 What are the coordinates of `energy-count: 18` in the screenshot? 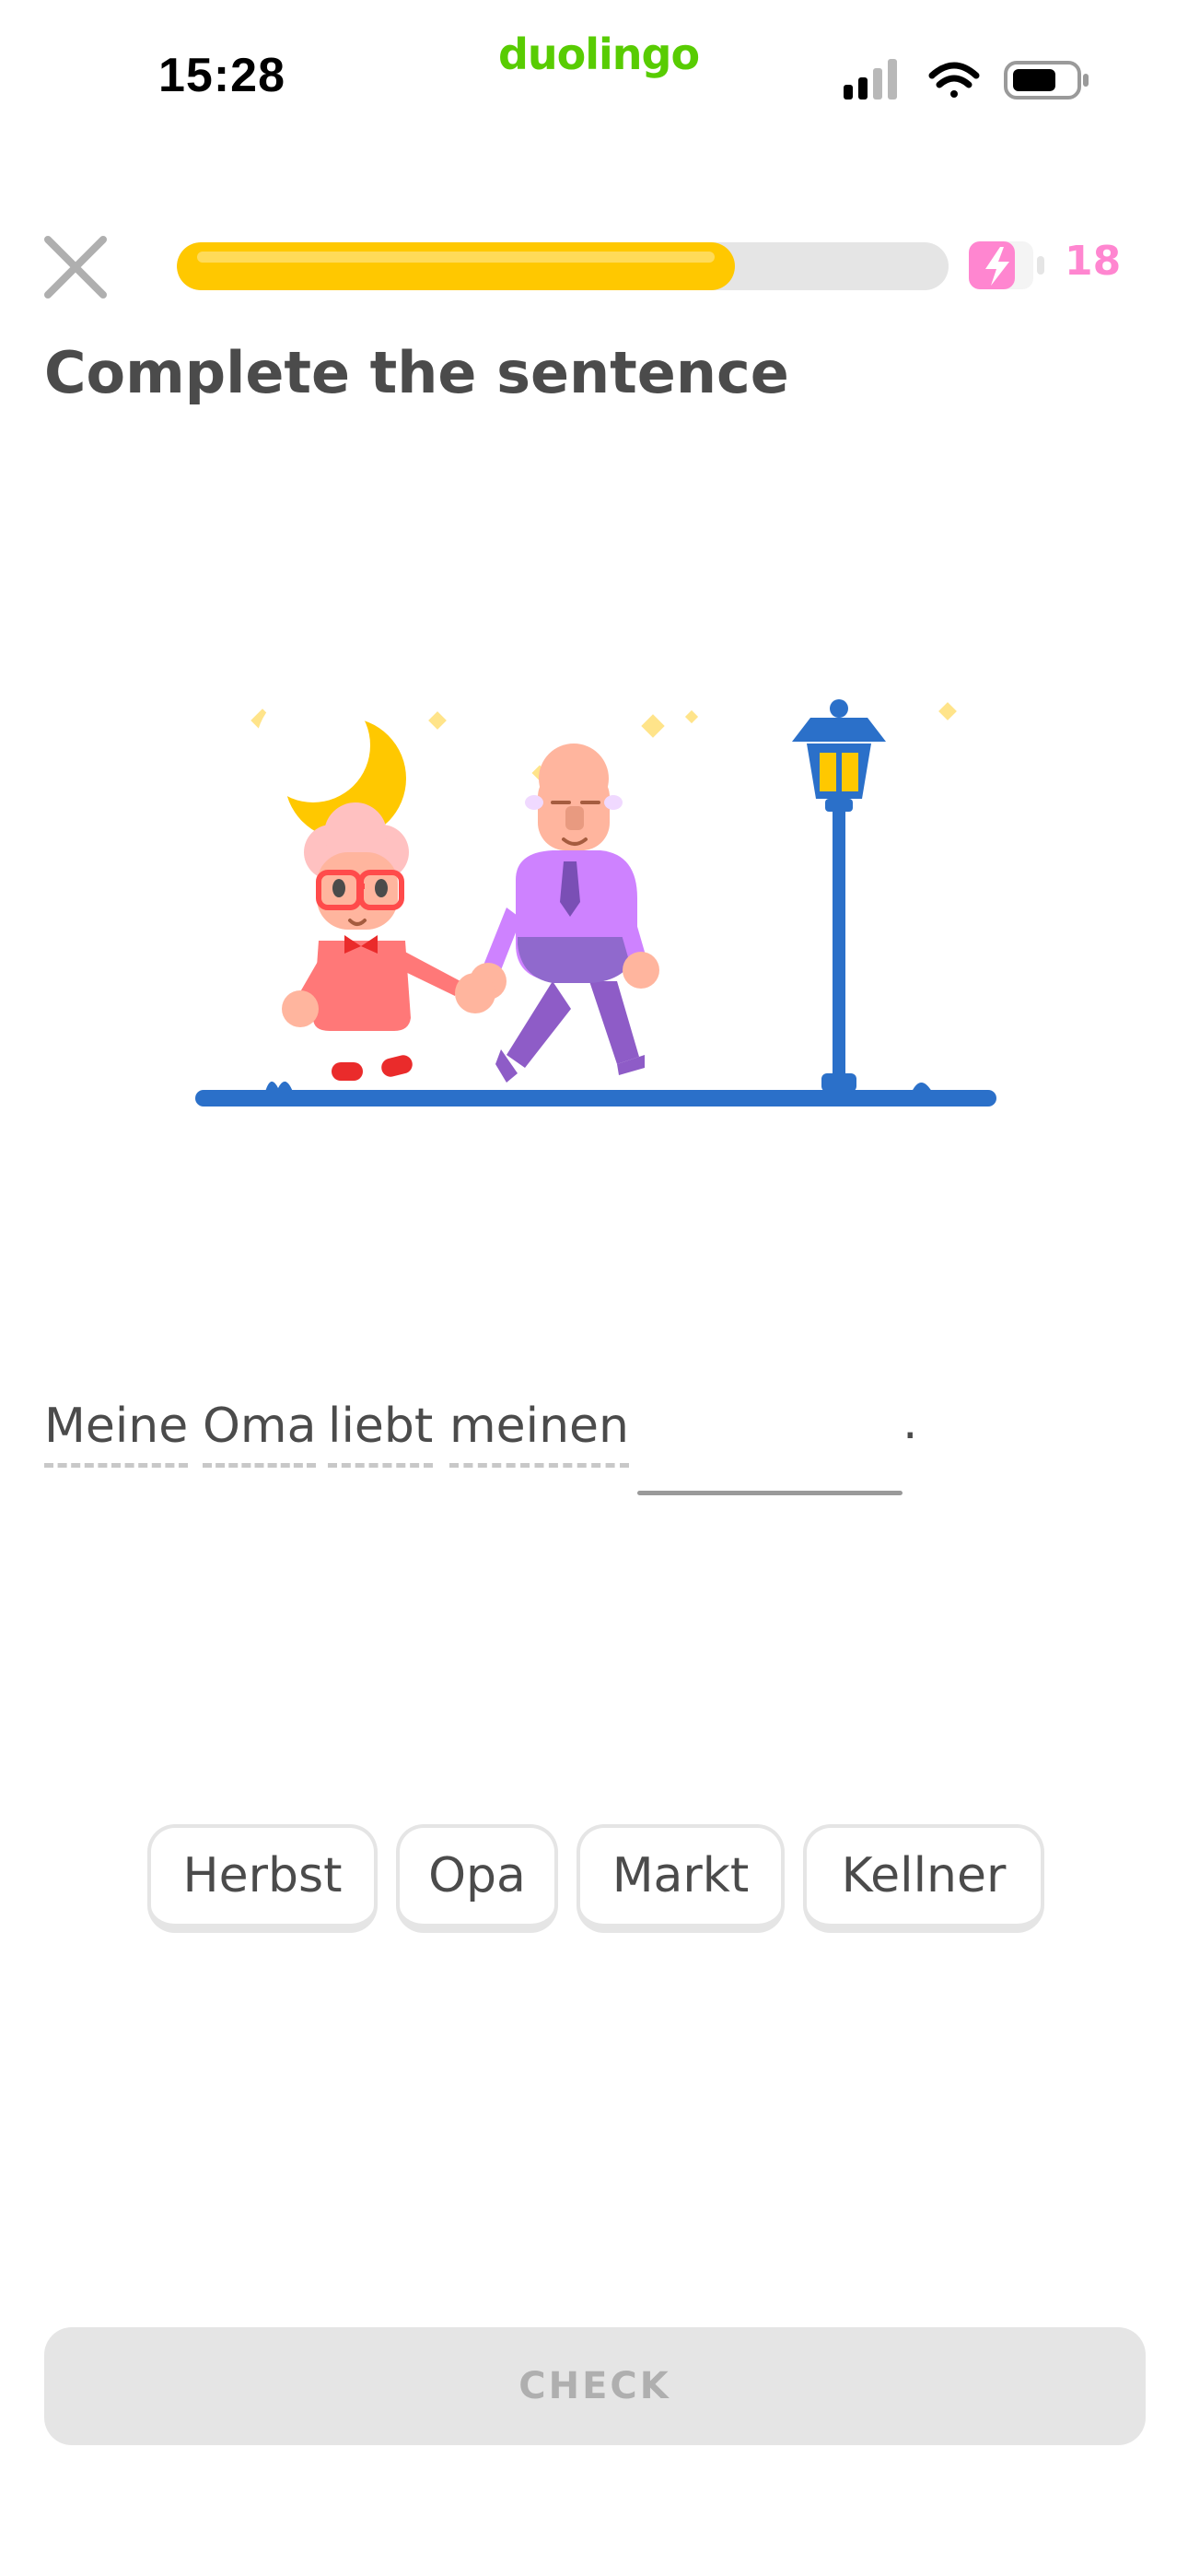 It's located at (1093, 261).